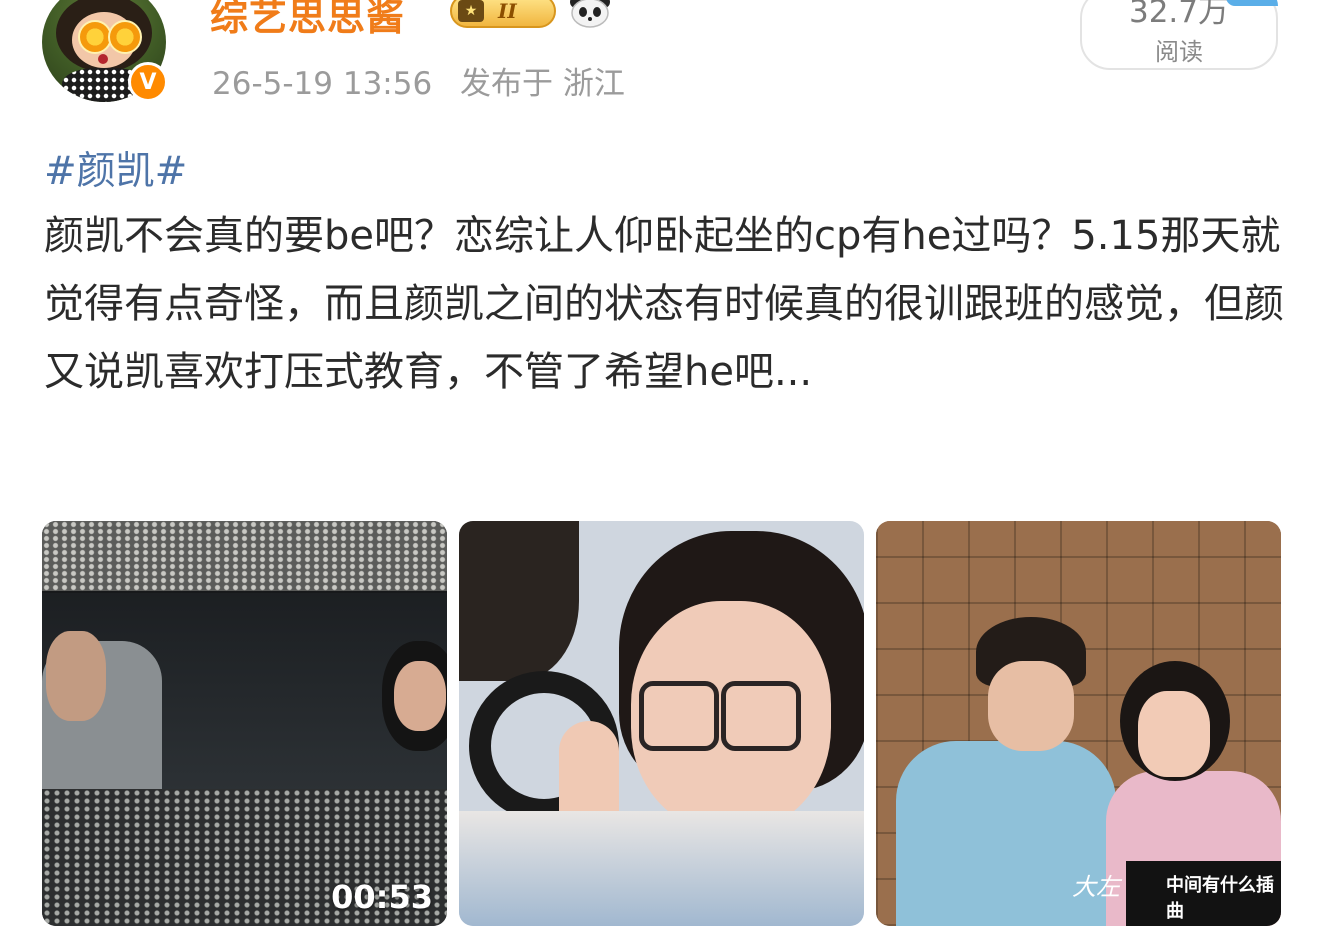 The image size is (1320, 936). What do you see at coordinates (542, 84) in the screenshot?
I see `post-location: 发布于 浙江` at bounding box center [542, 84].